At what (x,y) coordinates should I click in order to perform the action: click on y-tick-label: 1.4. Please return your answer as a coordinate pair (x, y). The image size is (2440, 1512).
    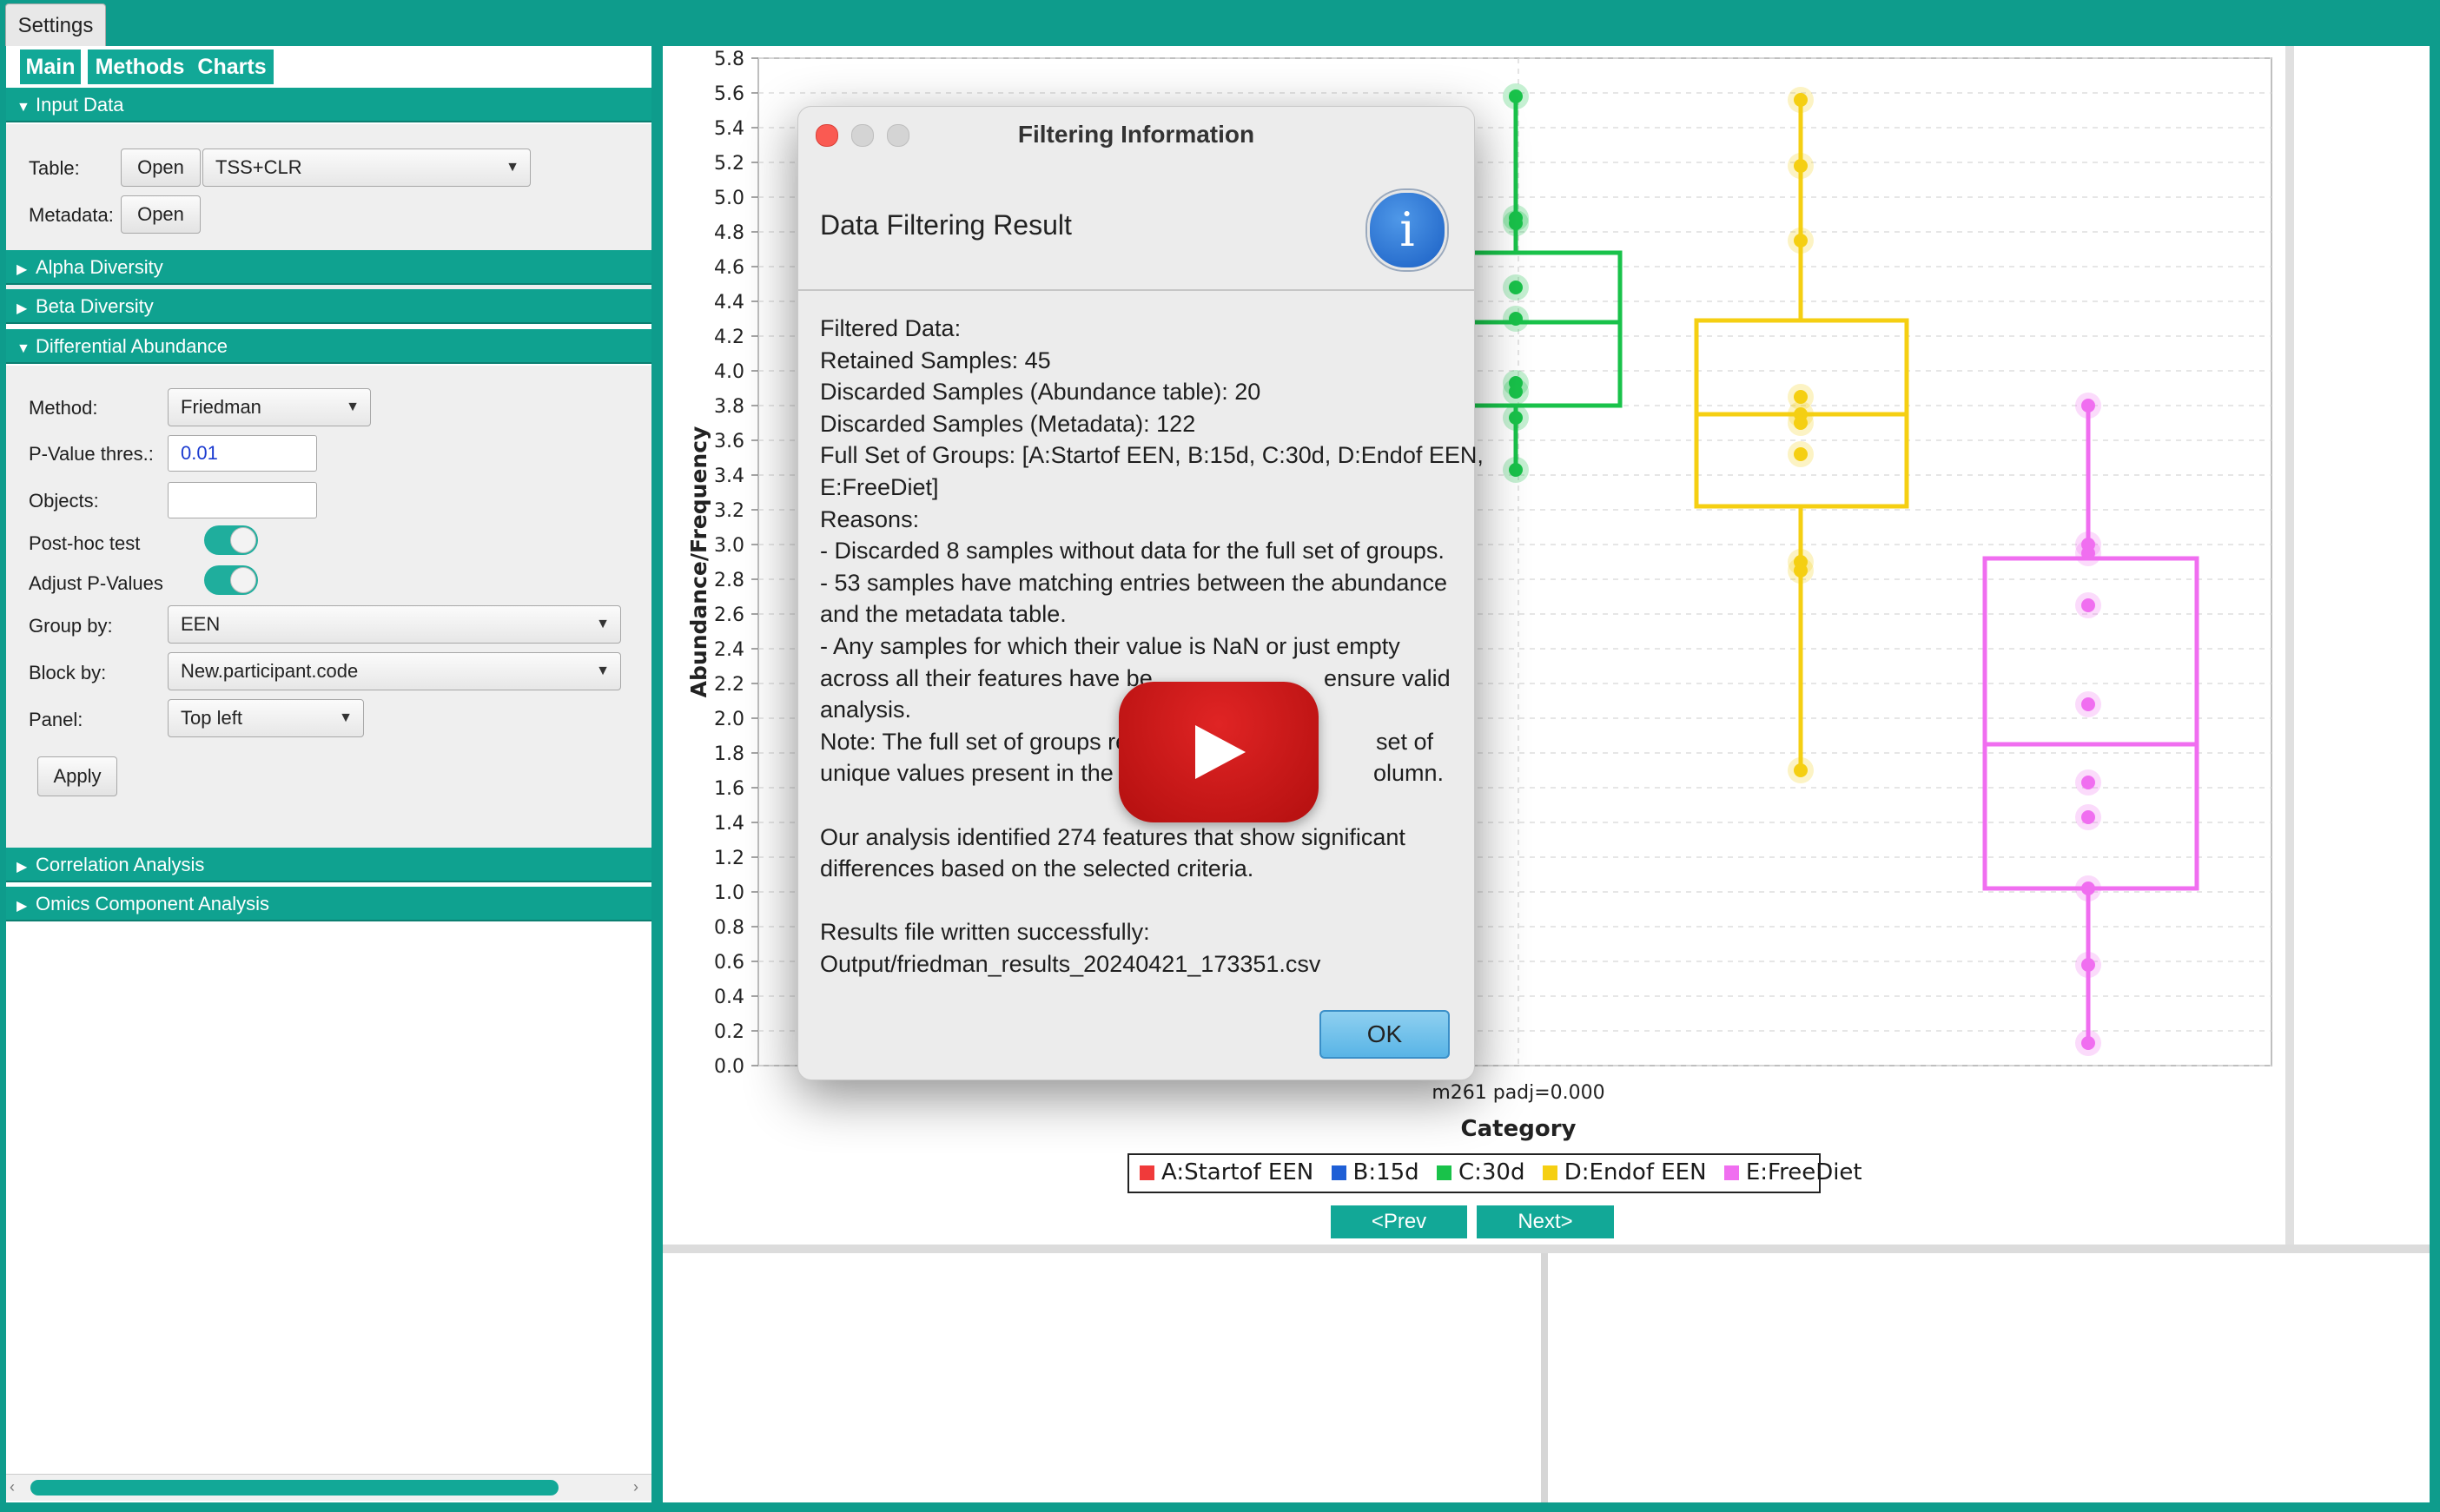
    Looking at the image, I should click on (729, 824).